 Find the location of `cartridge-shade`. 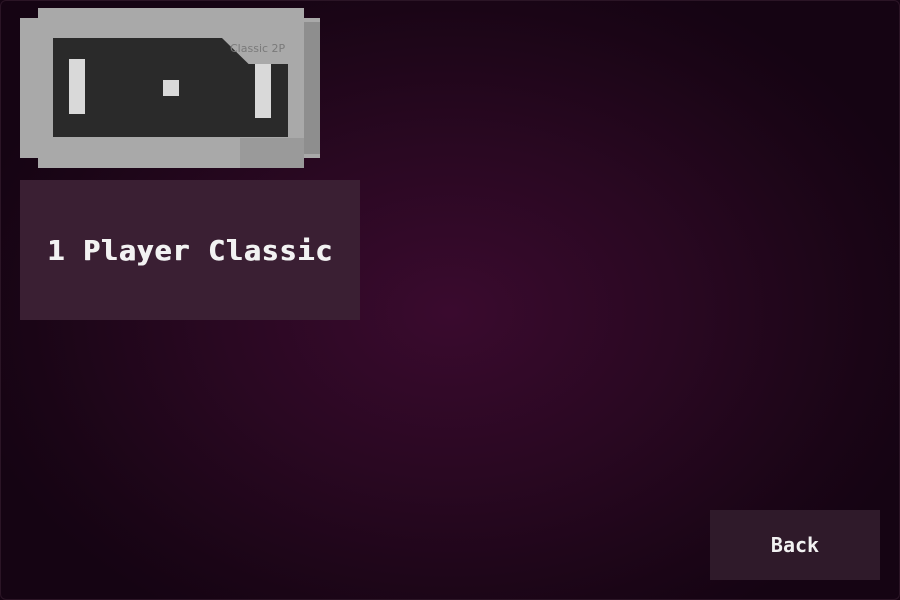

cartridge-shade is located at coordinates (312, 88).